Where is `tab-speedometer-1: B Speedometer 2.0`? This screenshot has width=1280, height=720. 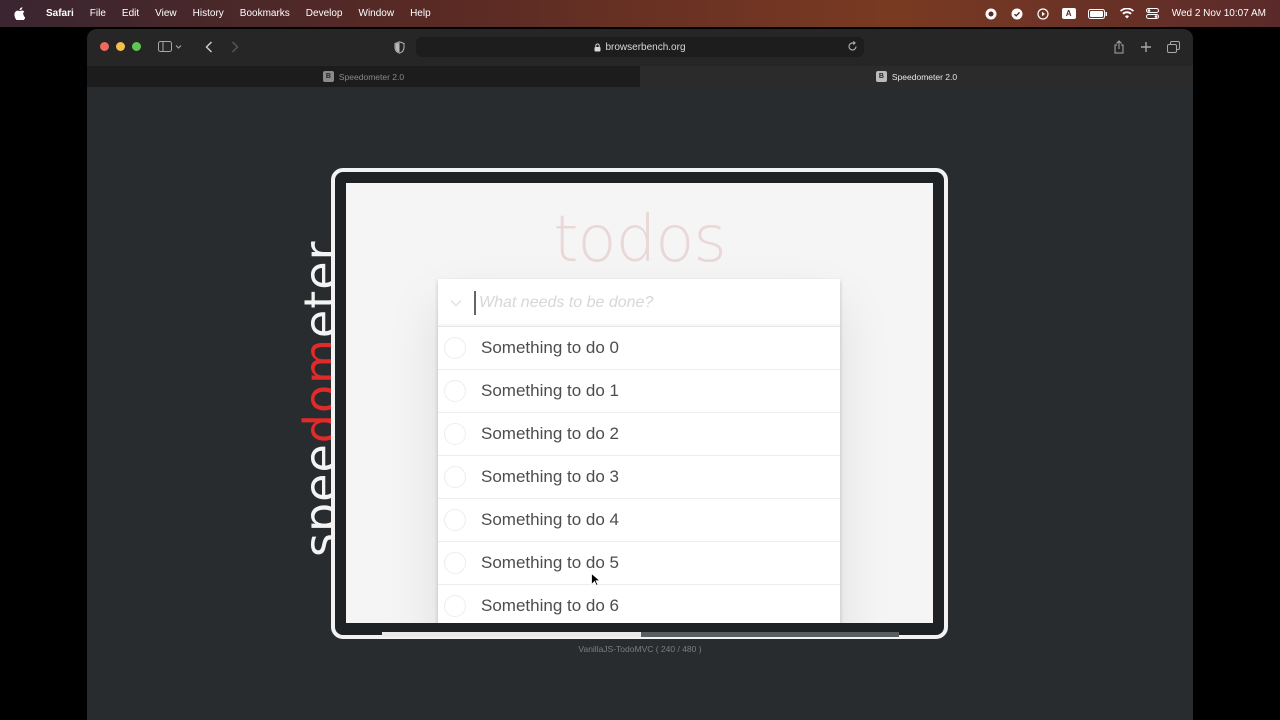
tab-speedometer-1: B Speedometer 2.0 is located at coordinates (363, 76).